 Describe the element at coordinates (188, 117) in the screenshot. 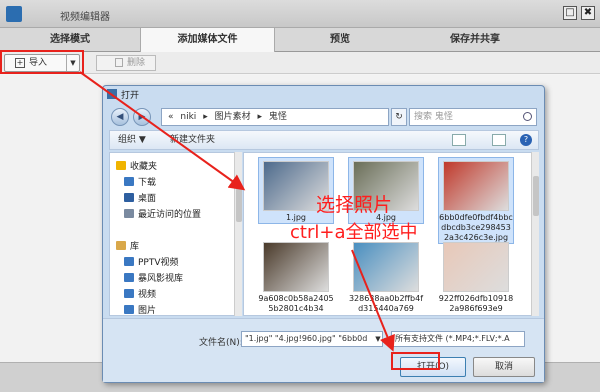

I see `breadcrumb-niki: niki` at that location.